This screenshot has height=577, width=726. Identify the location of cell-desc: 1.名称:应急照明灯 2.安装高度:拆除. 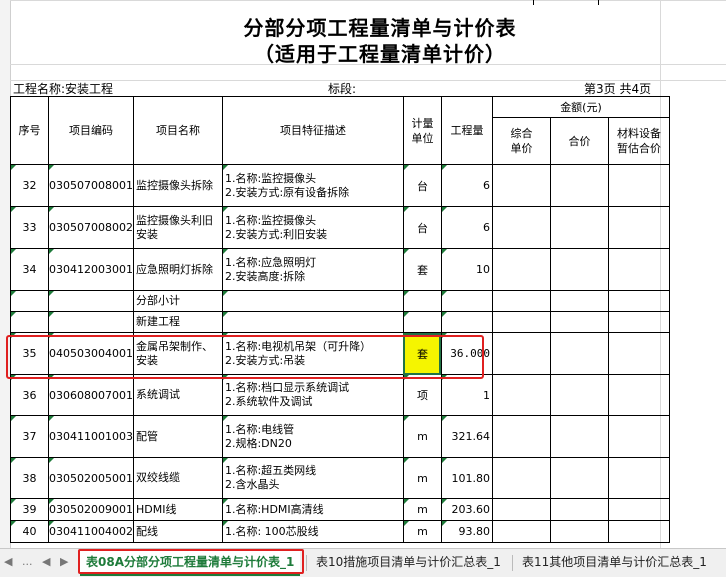
(312, 269).